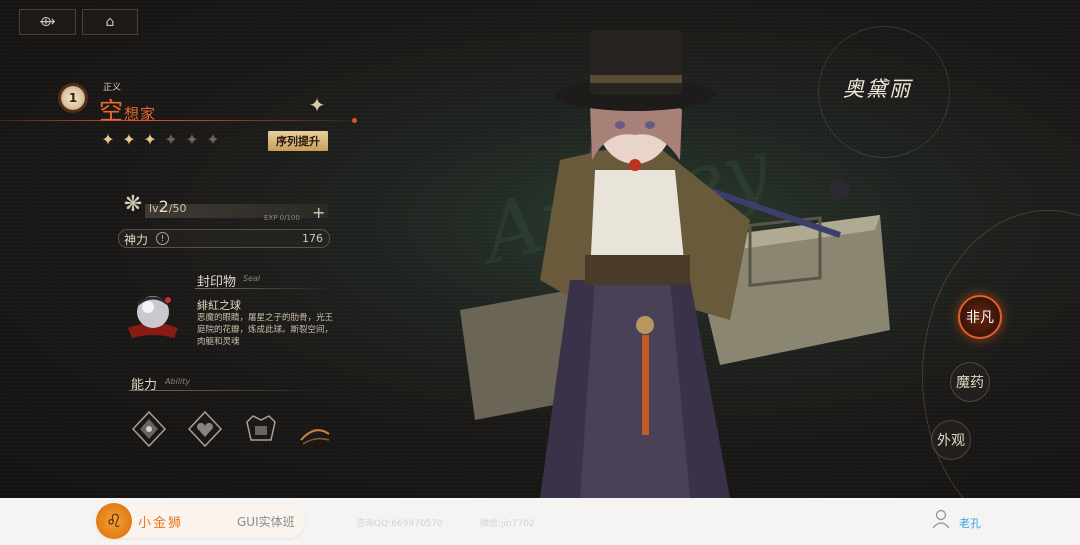 The width and height of the screenshot is (1080, 545). I want to click on menu-item-label: 外观, so click(951, 441).